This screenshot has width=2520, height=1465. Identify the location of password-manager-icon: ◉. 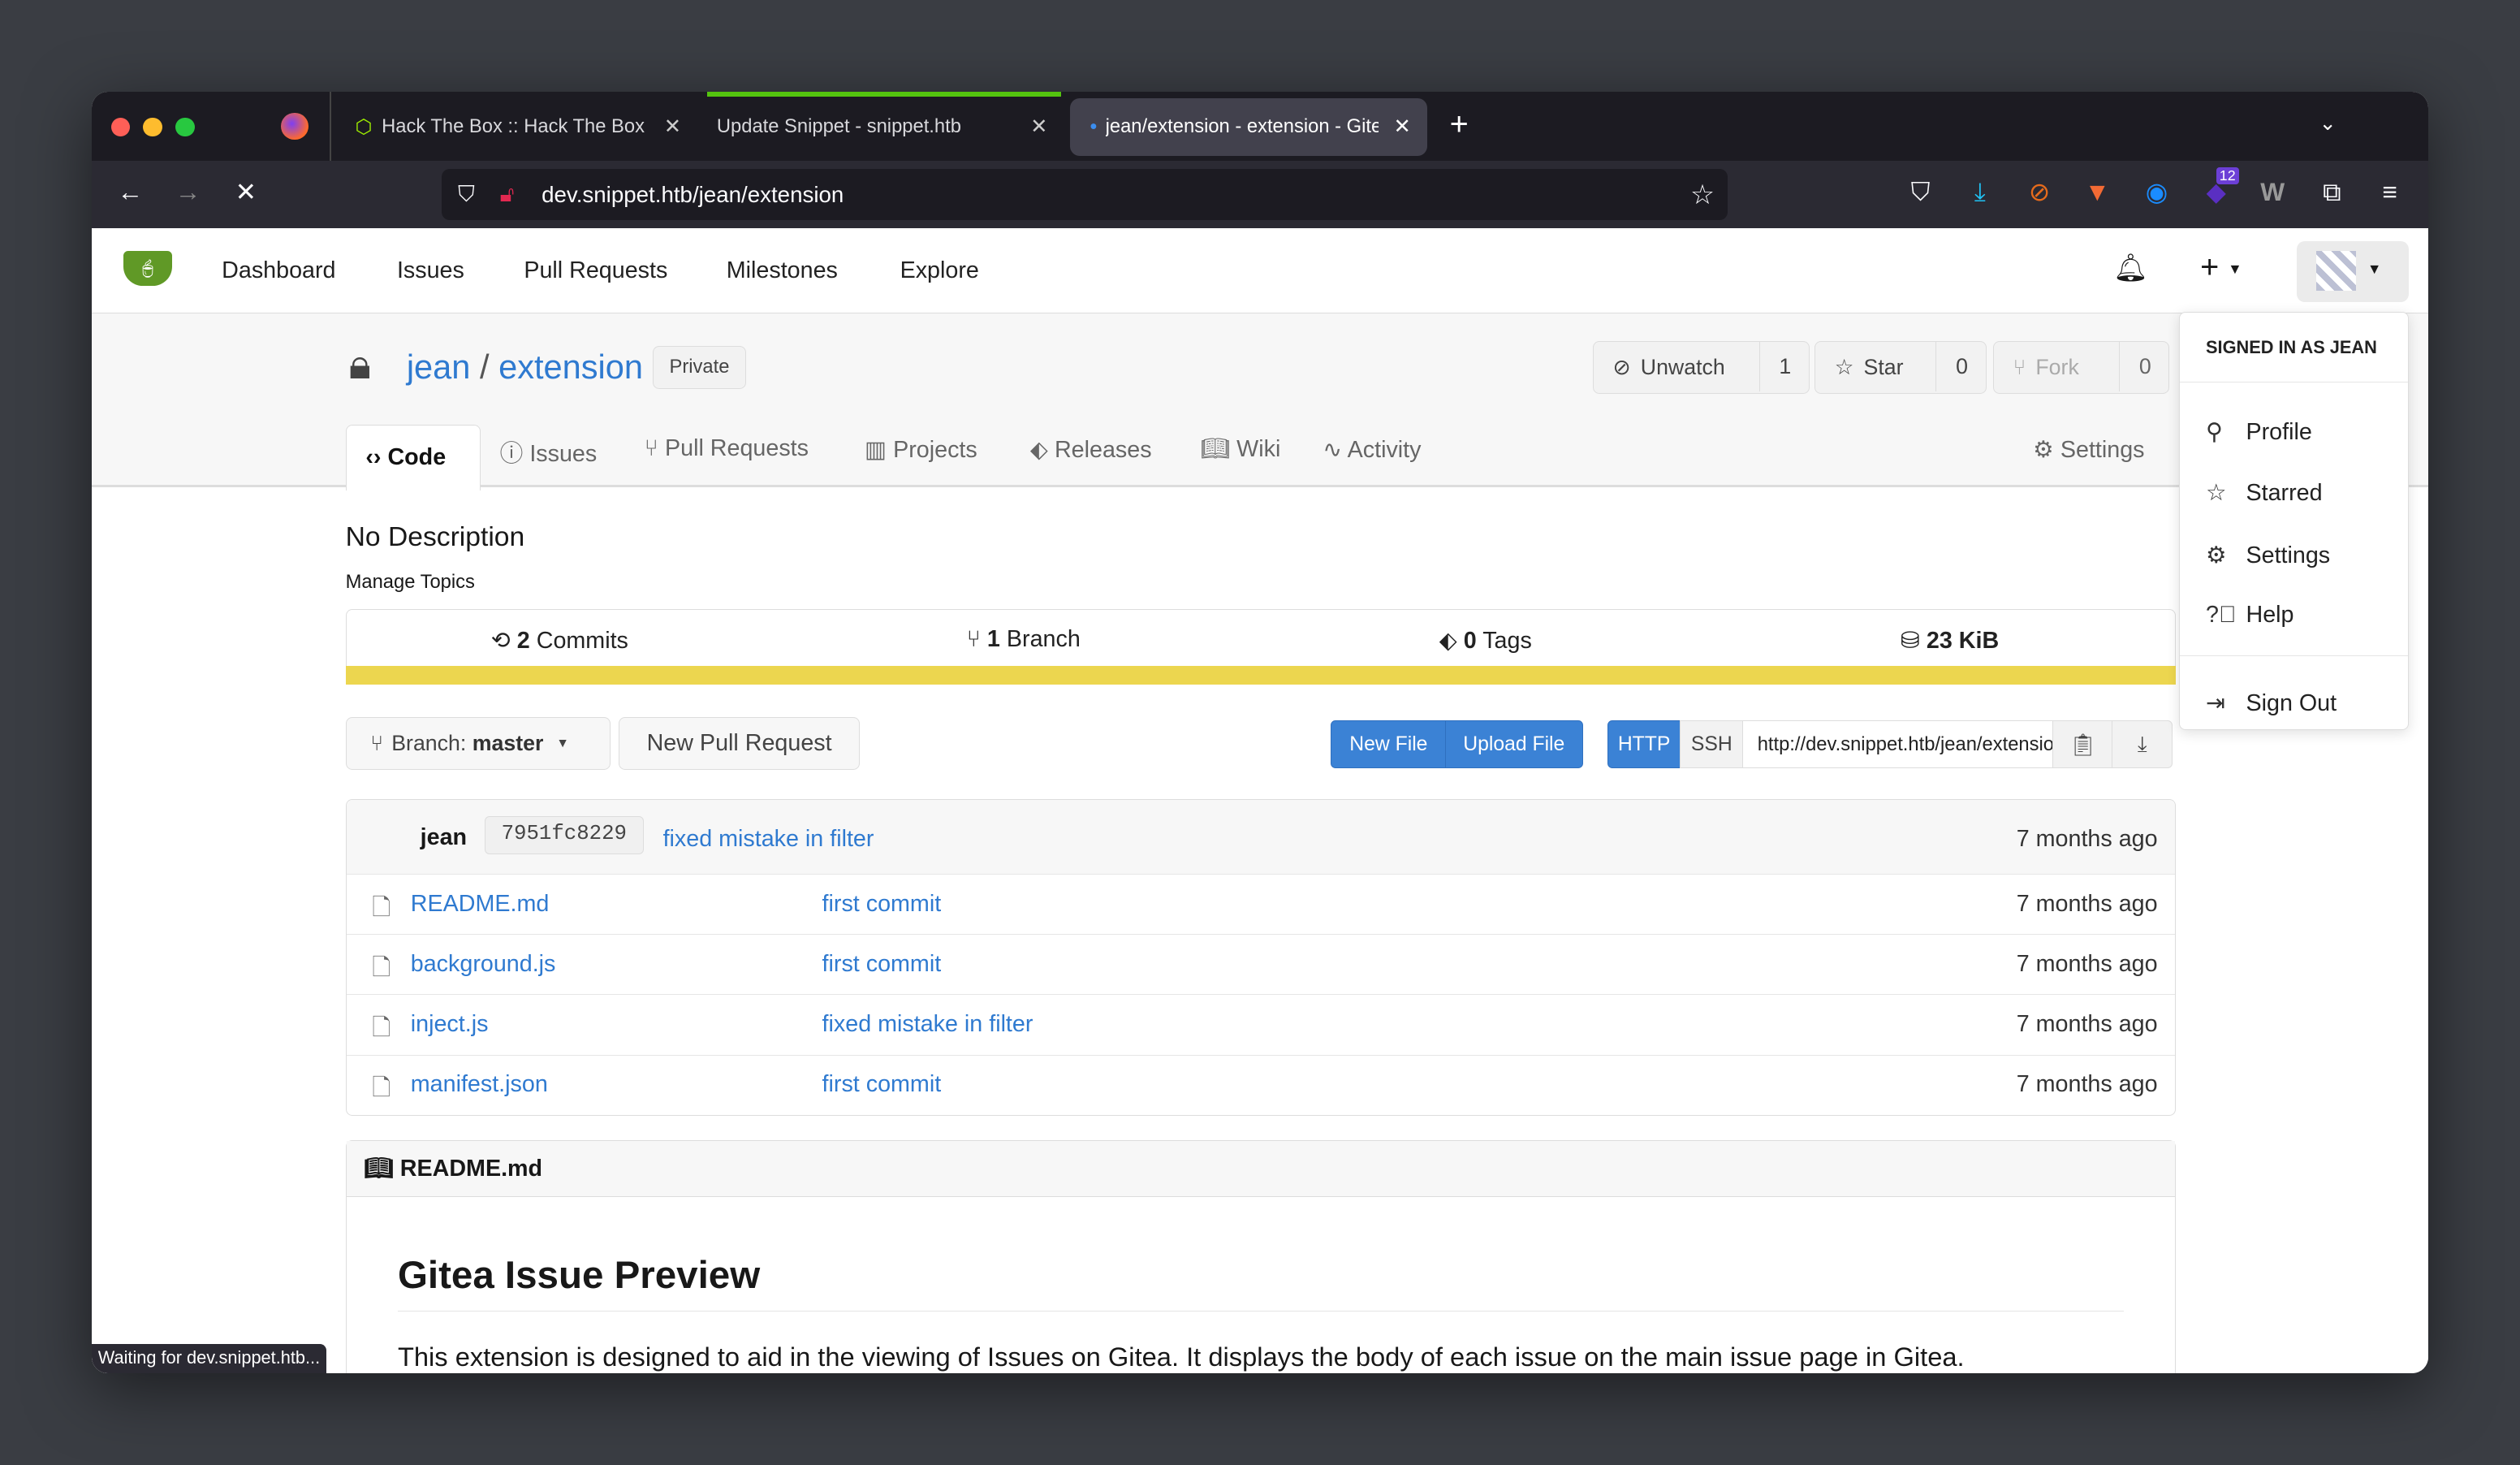
(2157, 192).